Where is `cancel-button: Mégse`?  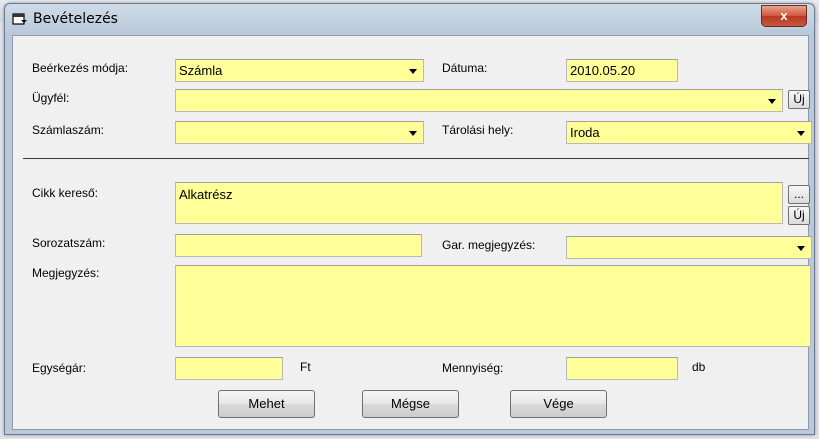
cancel-button: Mégse is located at coordinates (410, 404).